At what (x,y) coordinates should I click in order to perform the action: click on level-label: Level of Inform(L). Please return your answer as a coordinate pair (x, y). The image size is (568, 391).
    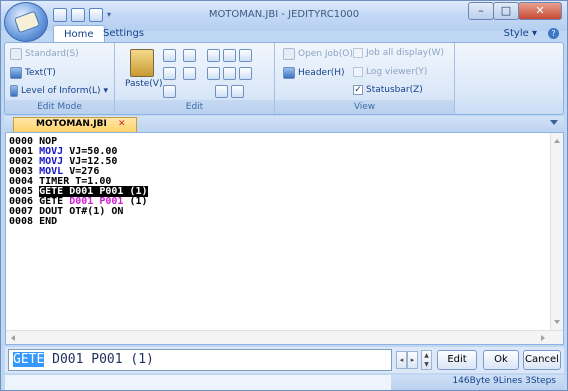
    Looking at the image, I should click on (61, 91).